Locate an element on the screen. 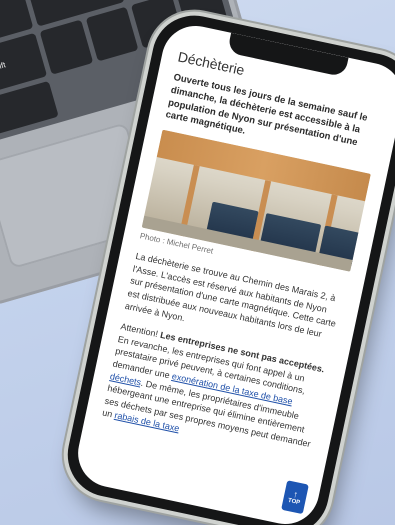 The image size is (395, 525). back-to-top-button: ↑ TOP is located at coordinates (295, 497).